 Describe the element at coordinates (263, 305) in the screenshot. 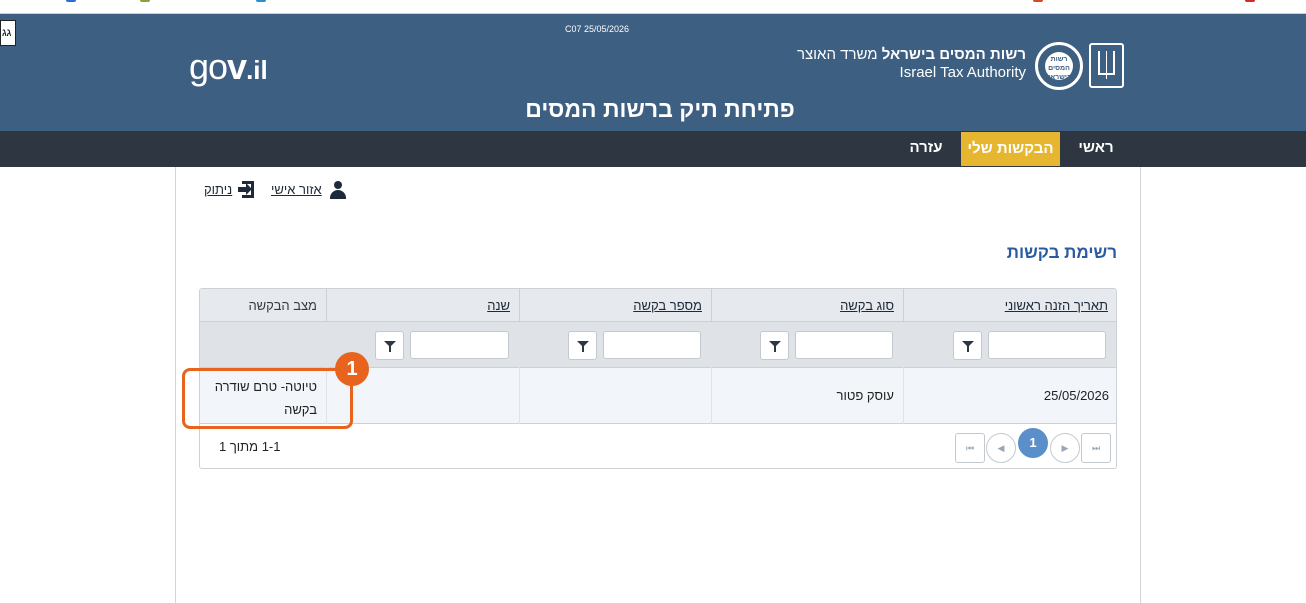

I see `column-header-status: מצב הבקשה` at that location.